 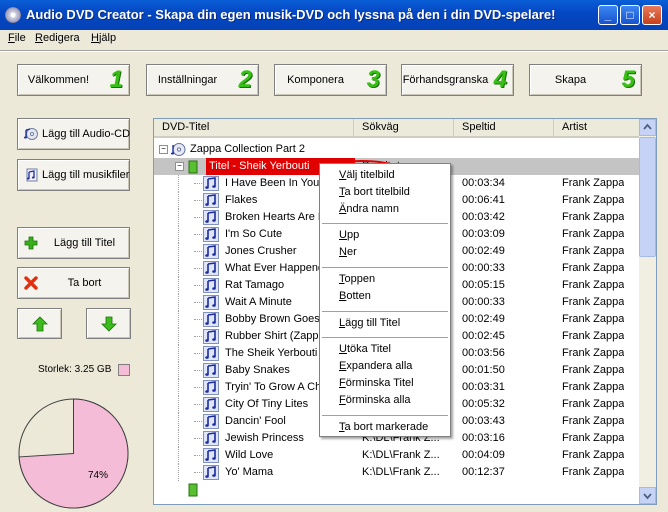 What do you see at coordinates (483, 438) in the screenshot?
I see `track-time: 00:03:16` at bounding box center [483, 438].